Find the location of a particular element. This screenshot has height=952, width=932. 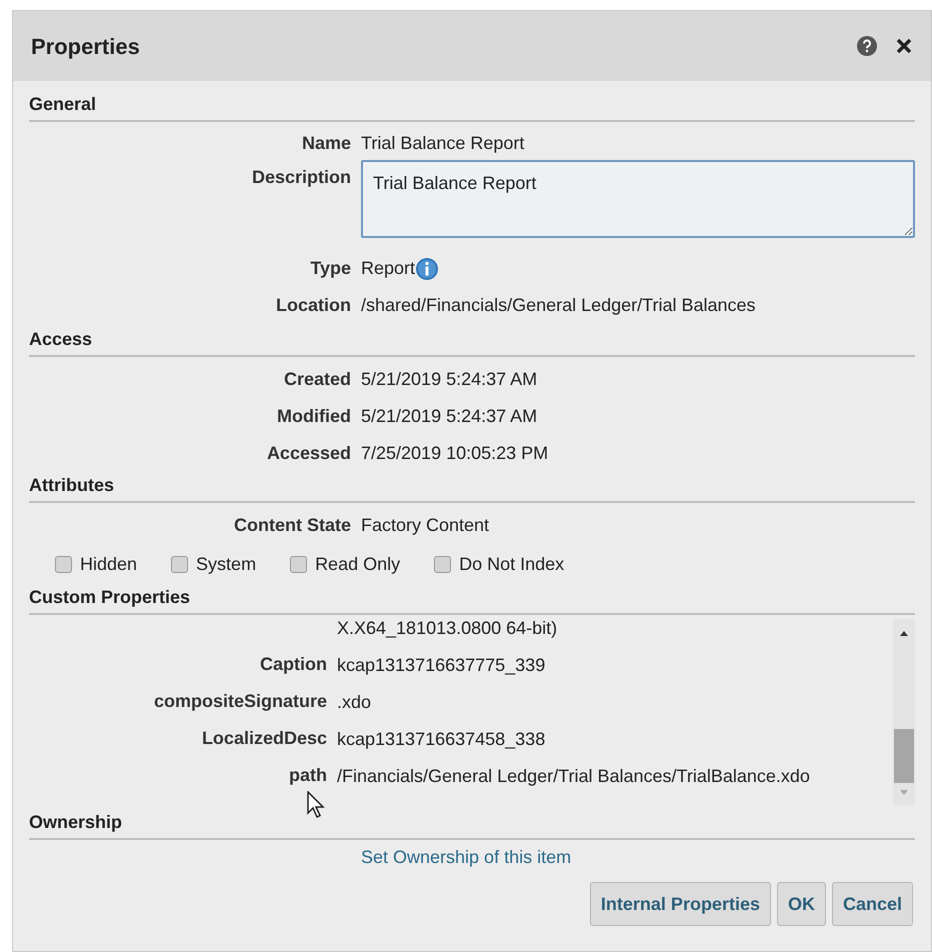

dialog-button: OK is located at coordinates (801, 904).